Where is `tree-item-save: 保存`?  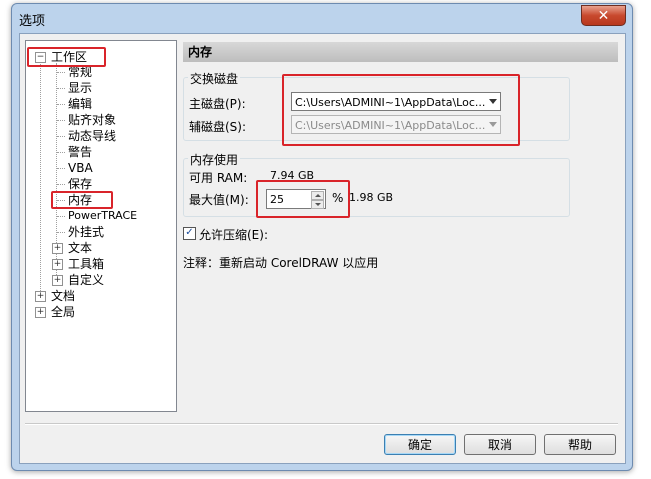
tree-item-save: 保存 is located at coordinates (80, 184).